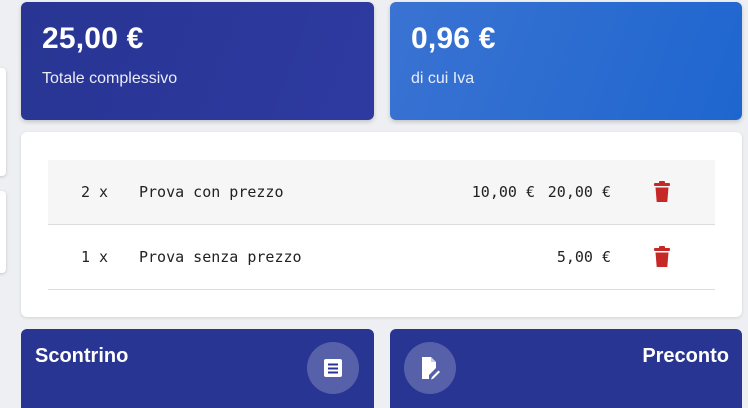 The height and width of the screenshot is (408, 748). I want to click on order-line: 1 x Prova senza prezzo 5,00 €, so click(381, 257).